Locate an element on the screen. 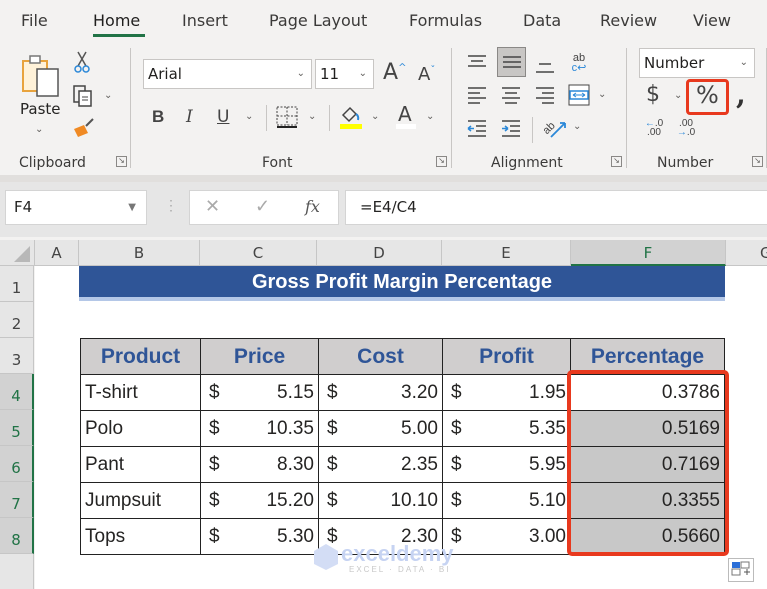  cost-cell: $2.35 is located at coordinates (380, 464).